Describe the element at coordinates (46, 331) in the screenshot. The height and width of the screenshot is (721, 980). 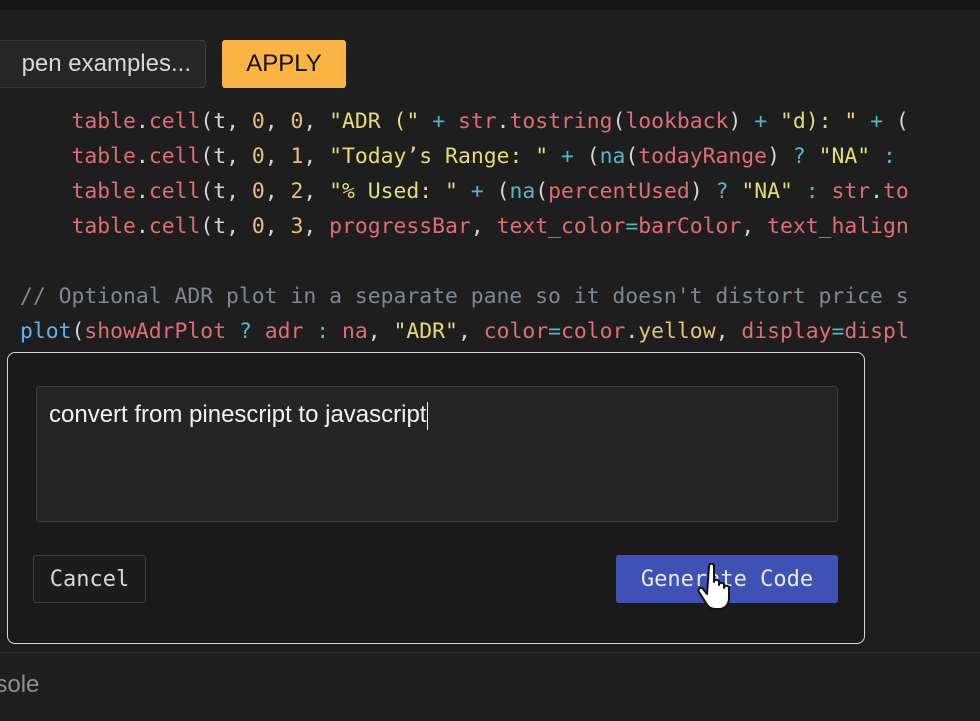
I see `code-token: plot` at that location.